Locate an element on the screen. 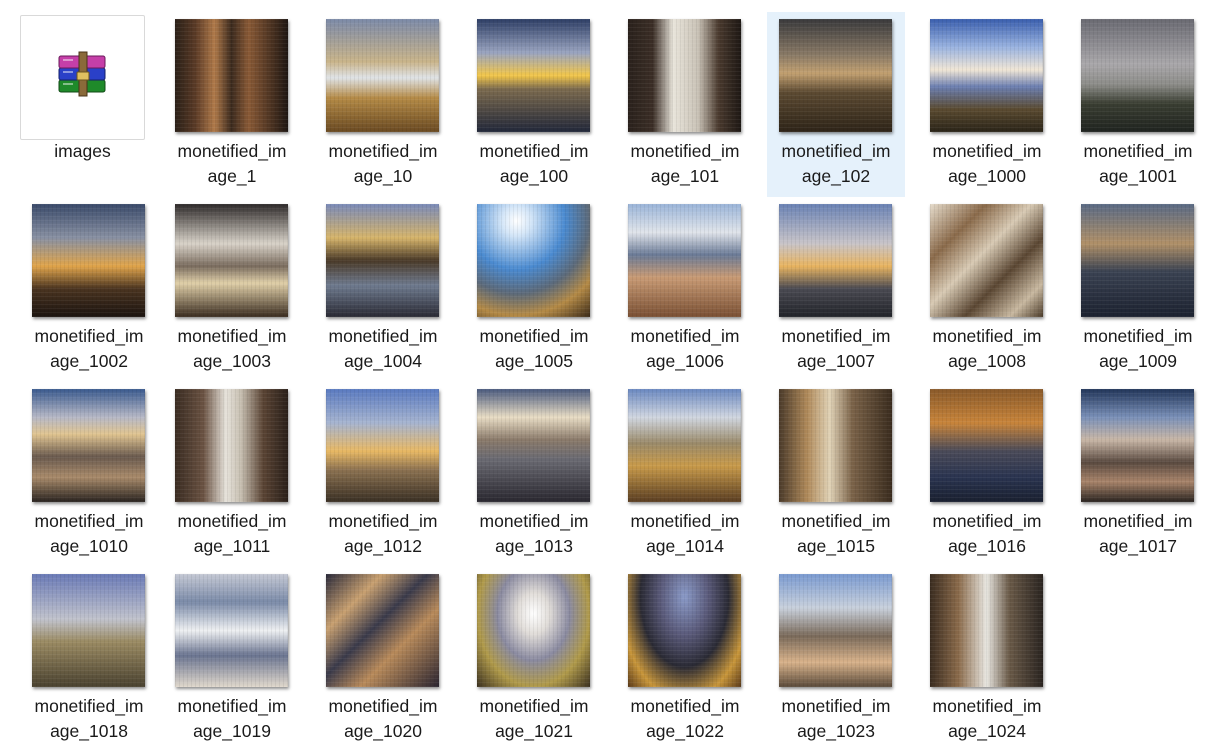 The height and width of the screenshot is (752, 1212). file-item-image: monetified_im age_1020 is located at coordinates (383, 659).